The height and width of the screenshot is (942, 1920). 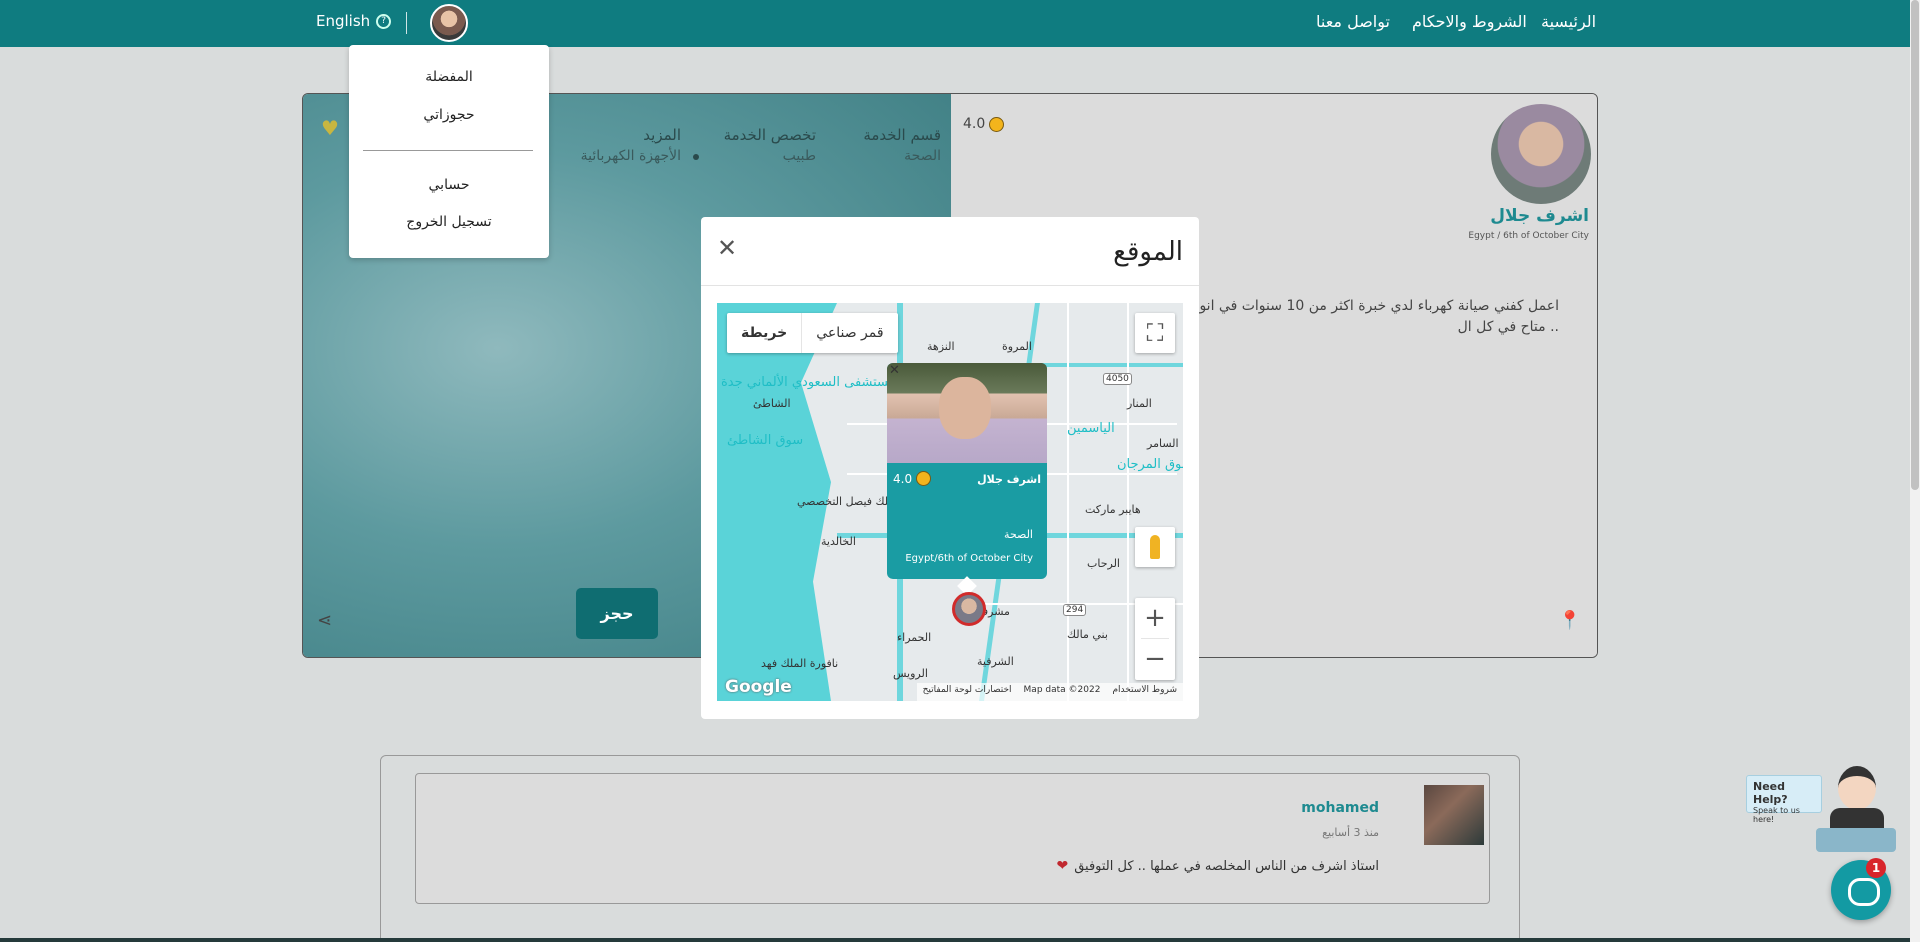 What do you see at coordinates (922, 156) in the screenshot?
I see `service-section-value: الصحة` at bounding box center [922, 156].